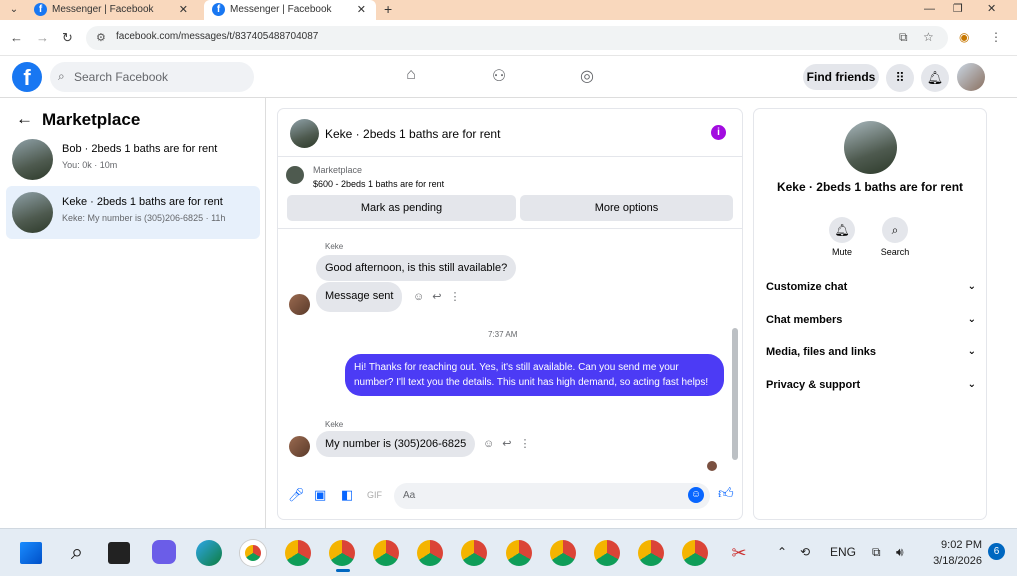  I want to click on seen-avatar, so click(712, 466).